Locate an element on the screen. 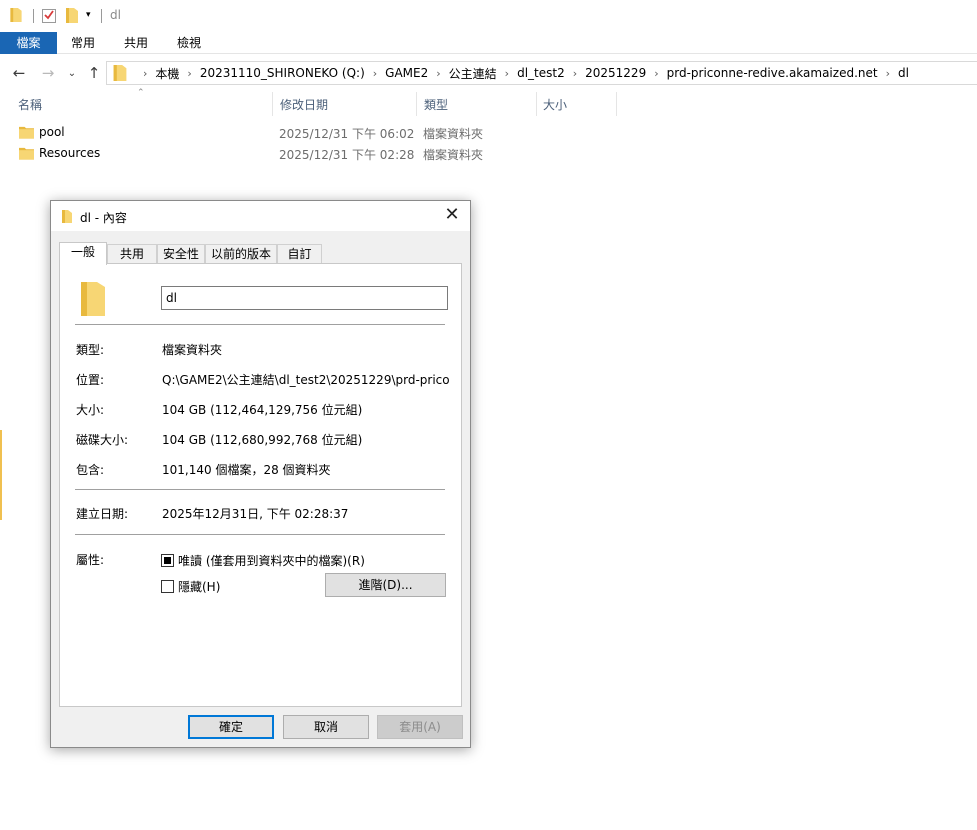 Image resolution: width=977 pixels, height=830 pixels. sort-ascending-icon: ⌃ is located at coordinates (141, 93).